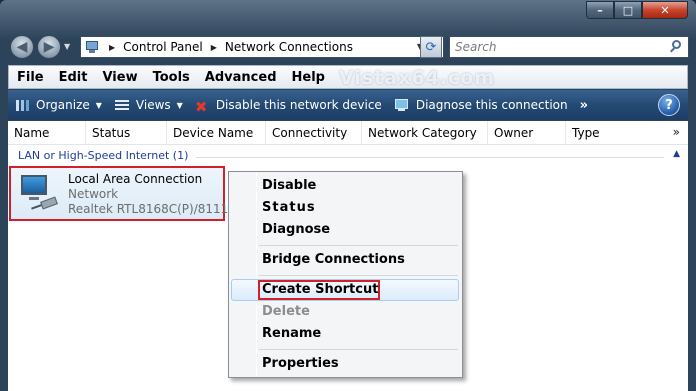  What do you see at coordinates (122, 105) in the screenshot?
I see `views-icon` at bounding box center [122, 105].